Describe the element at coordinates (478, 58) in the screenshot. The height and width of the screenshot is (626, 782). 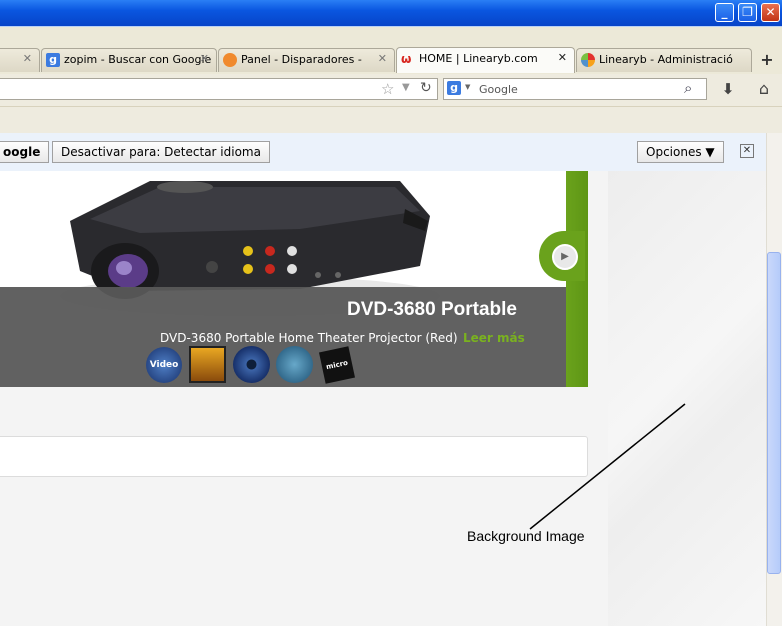
I see `tab-label: HOME | Linearyb.com` at that location.